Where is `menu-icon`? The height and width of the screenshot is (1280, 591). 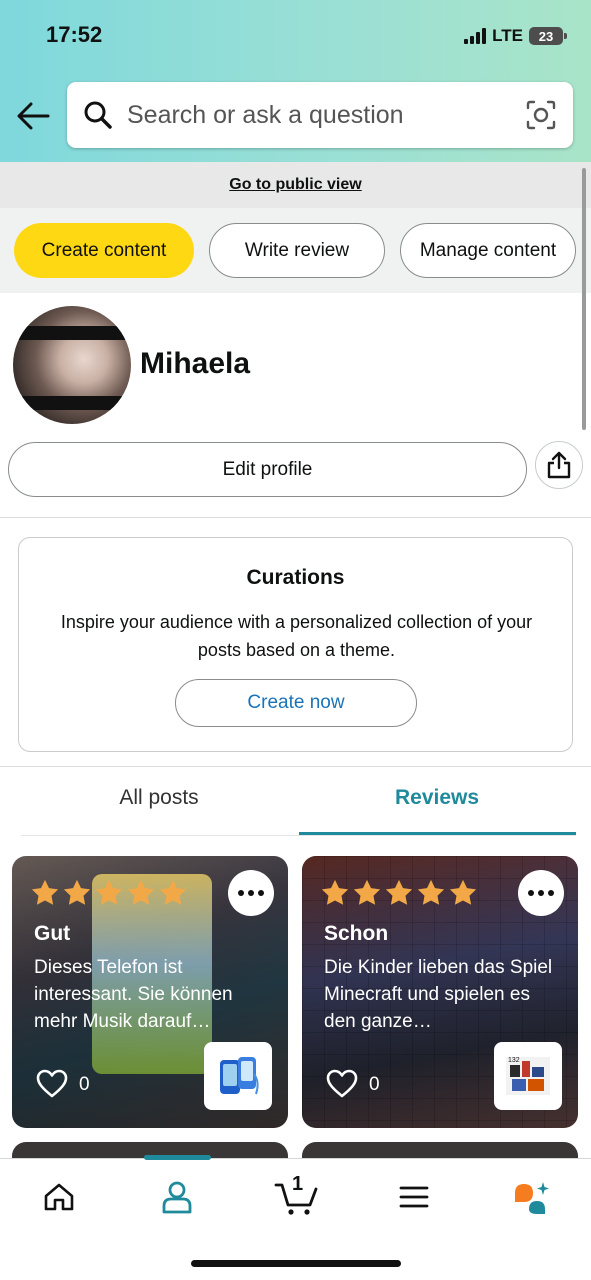
menu-icon is located at coordinates (414, 1197).